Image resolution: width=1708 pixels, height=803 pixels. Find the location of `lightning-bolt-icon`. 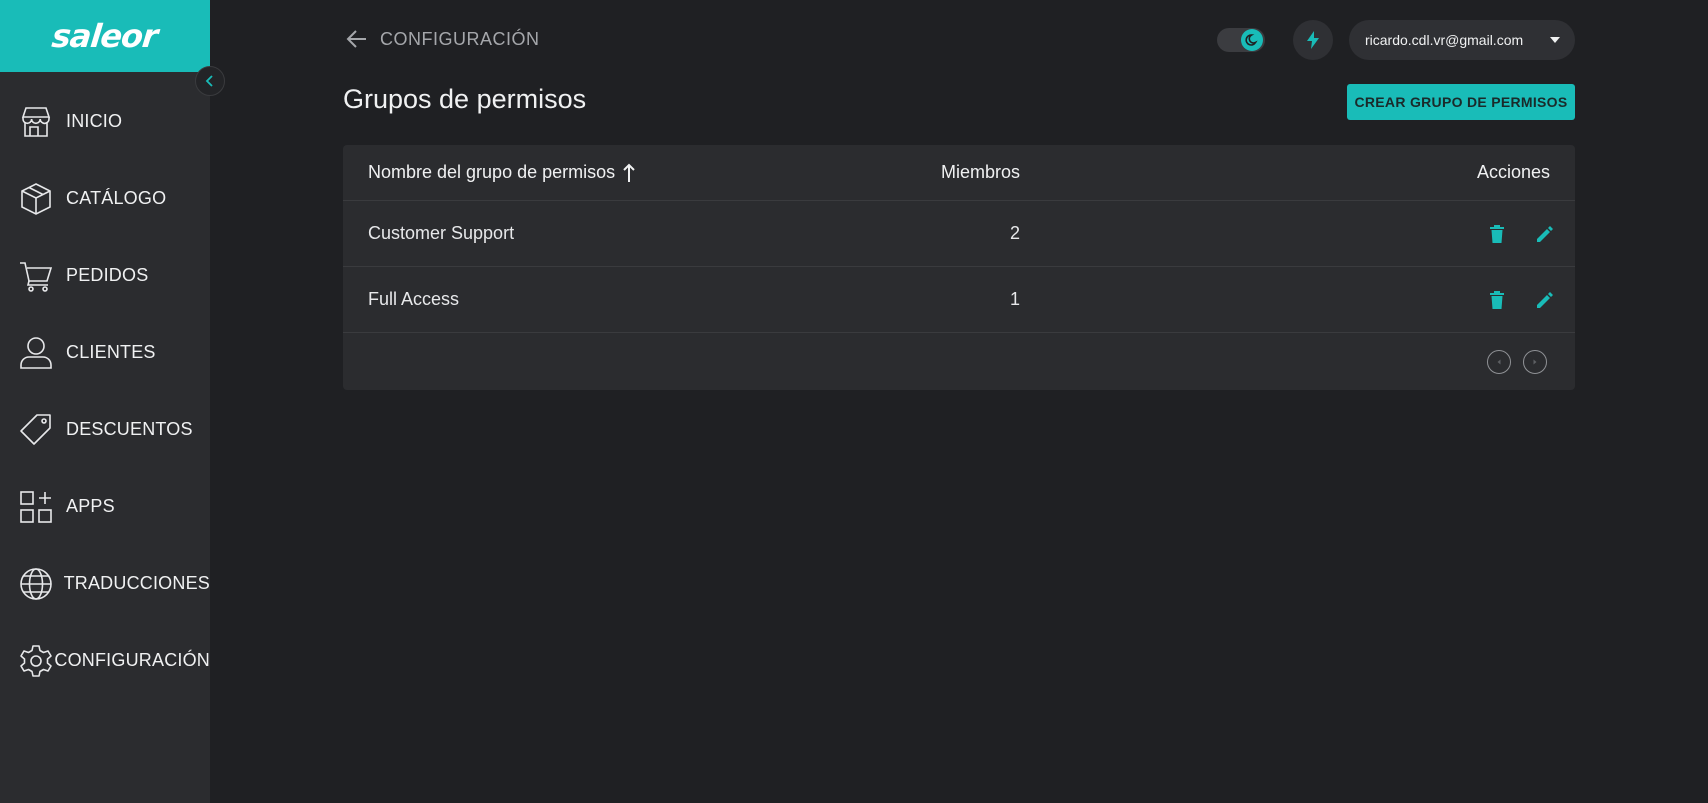

lightning-bolt-icon is located at coordinates (1313, 40).